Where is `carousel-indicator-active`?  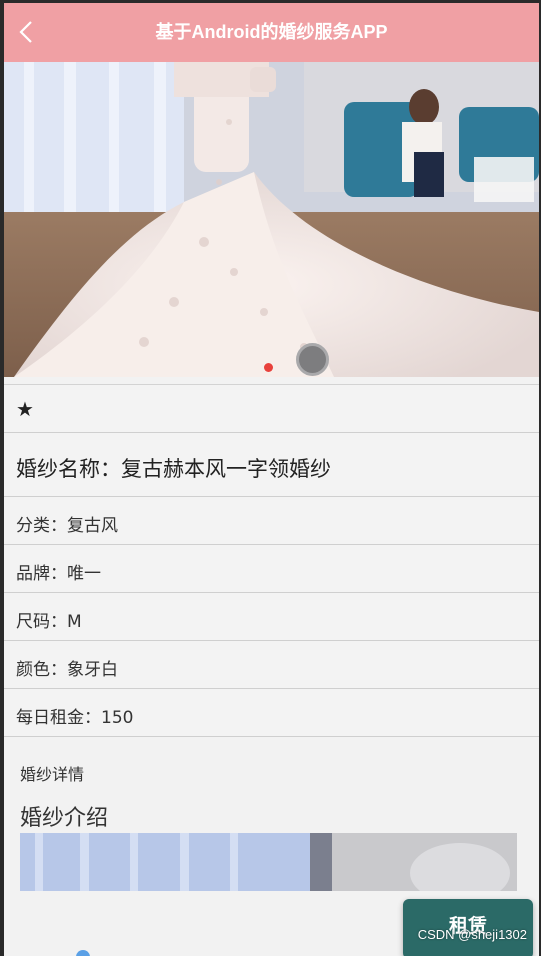
carousel-indicator-active is located at coordinates (268, 367).